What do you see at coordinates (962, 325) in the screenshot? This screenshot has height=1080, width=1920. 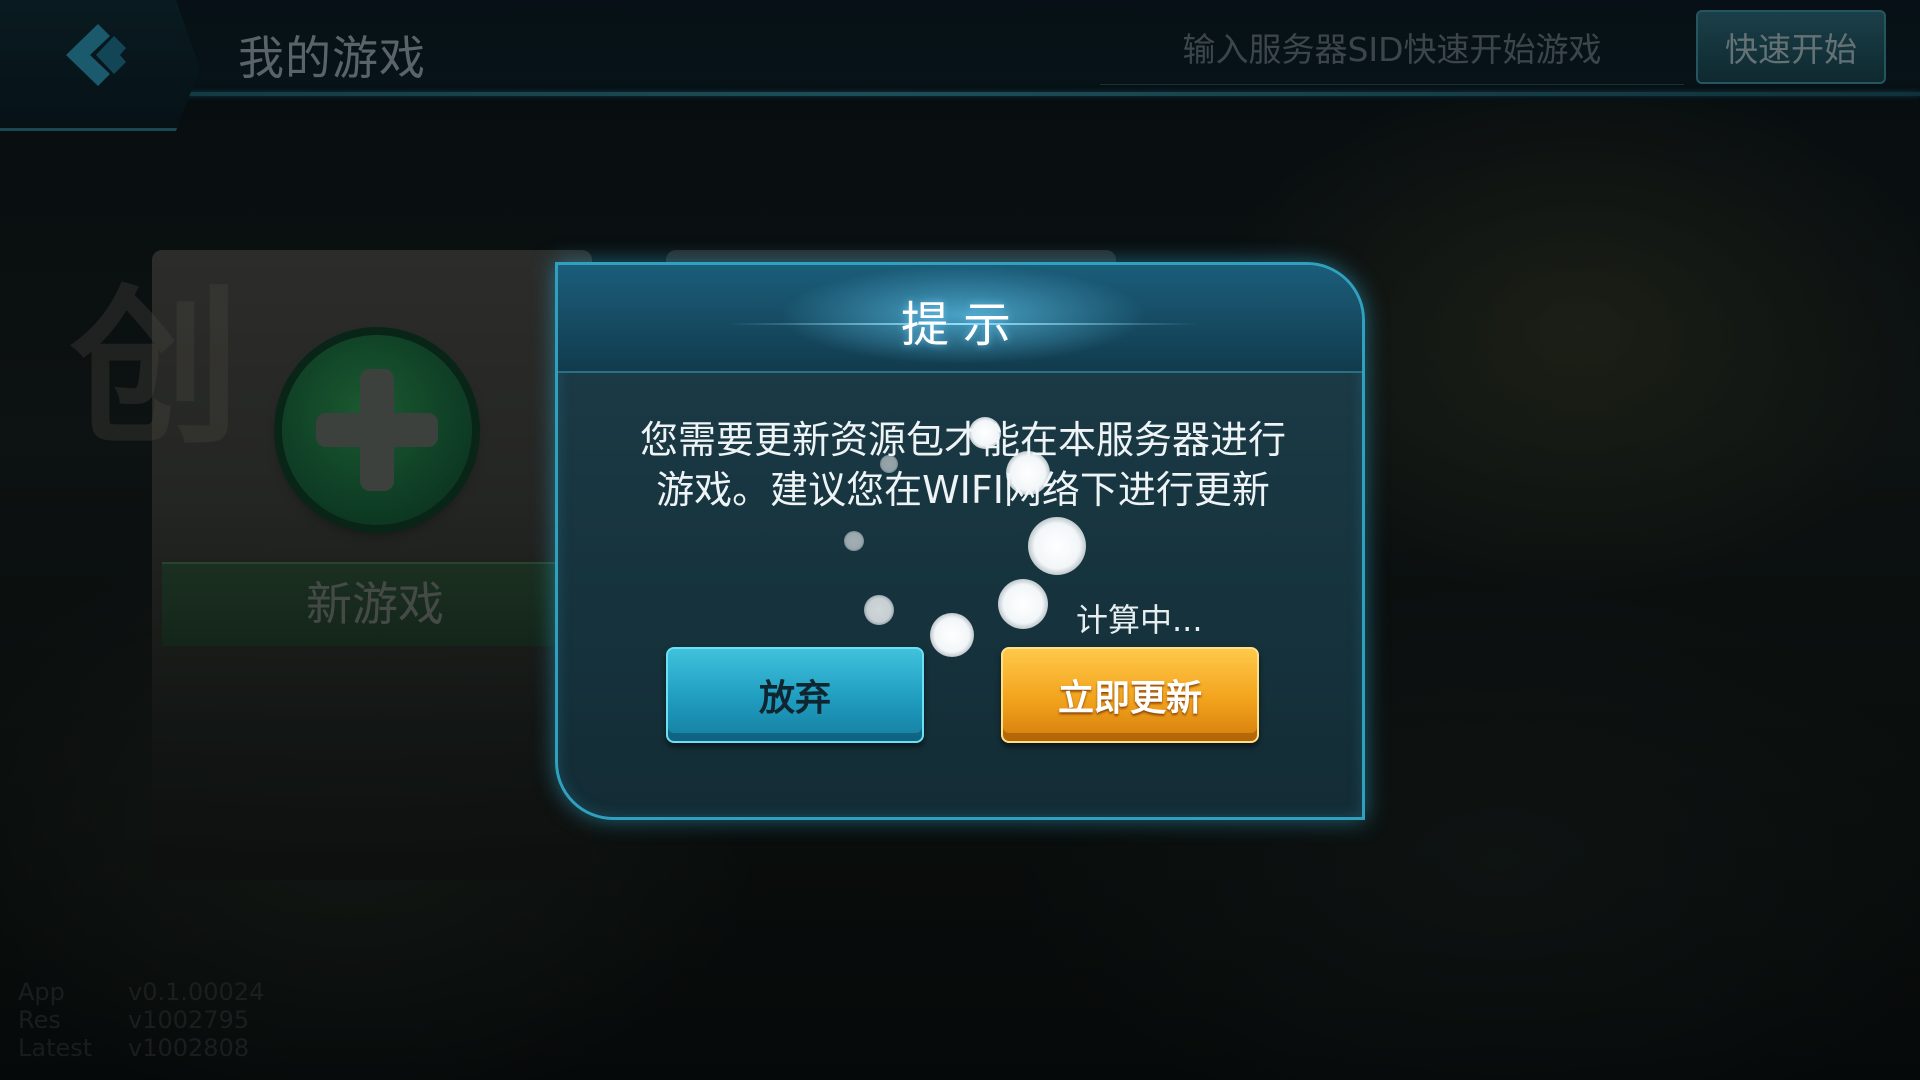 I see `dialog-title: 提示` at bounding box center [962, 325].